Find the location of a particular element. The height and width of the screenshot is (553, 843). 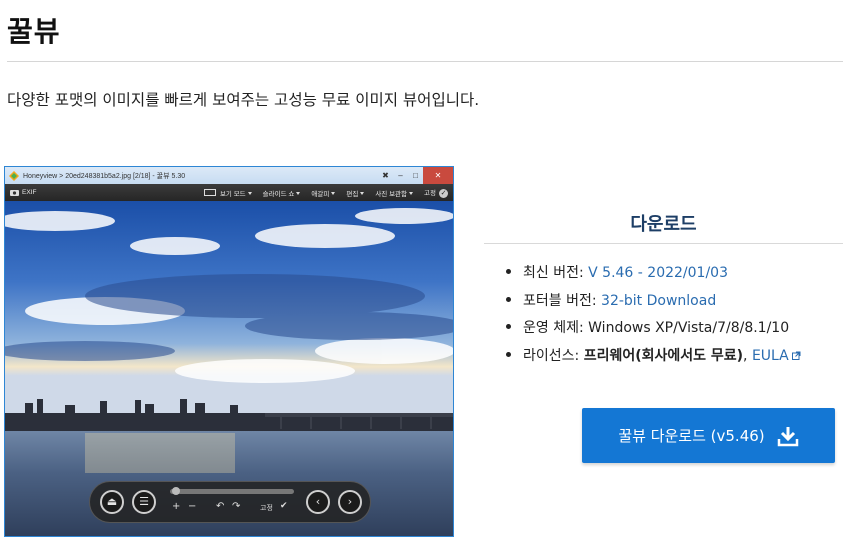

viewer-toolbar: EXIF 보기 모드 슬라이드 쇼 애갈피 편집 사진 보관함 고정 ✓ is located at coordinates (229, 192).